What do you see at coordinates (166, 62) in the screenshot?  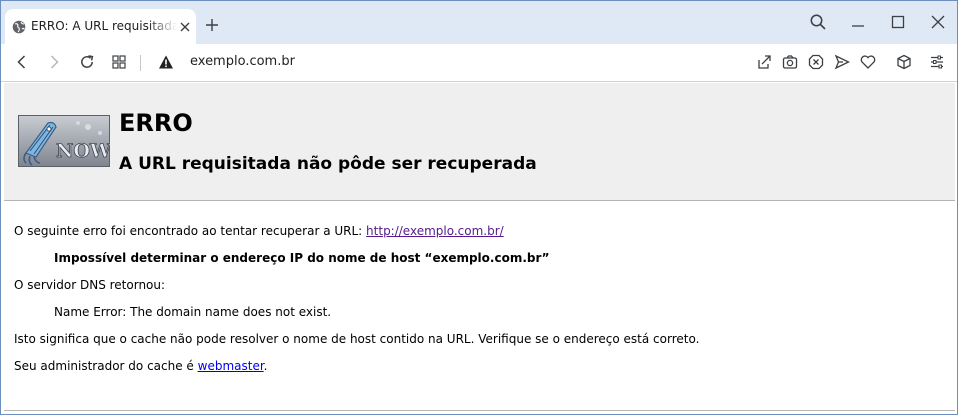 I see `warning-icon` at bounding box center [166, 62].